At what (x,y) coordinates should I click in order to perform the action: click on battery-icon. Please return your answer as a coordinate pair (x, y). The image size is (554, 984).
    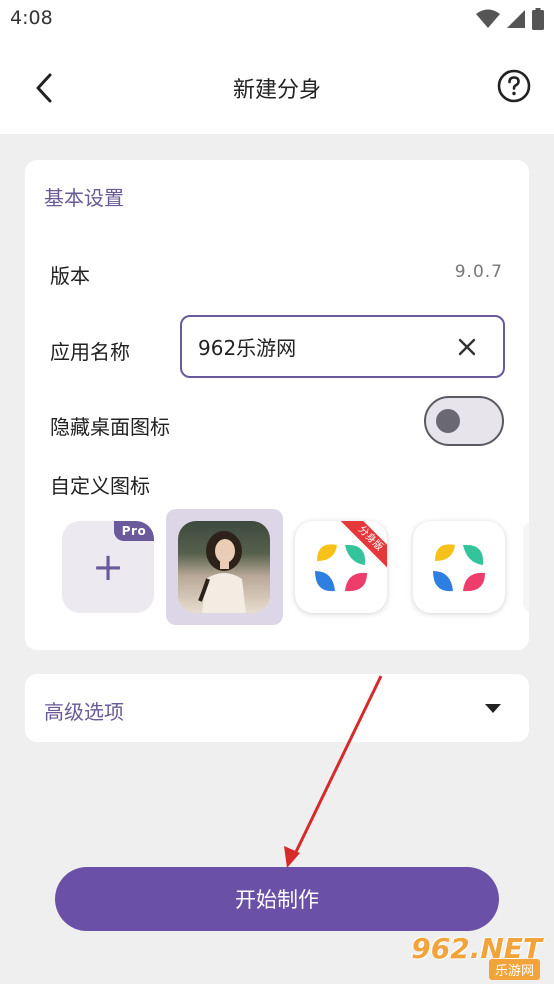
    Looking at the image, I should click on (538, 19).